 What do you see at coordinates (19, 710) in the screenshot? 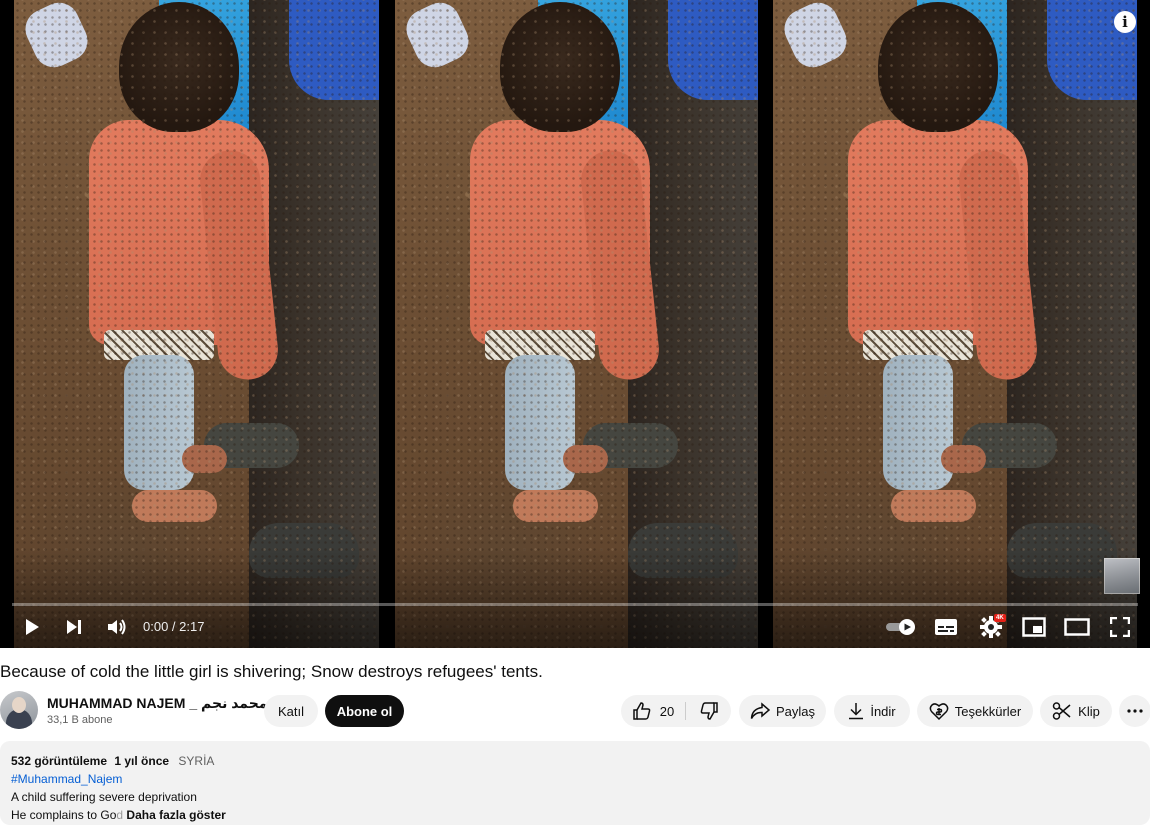
I see `channel-avatar` at bounding box center [19, 710].